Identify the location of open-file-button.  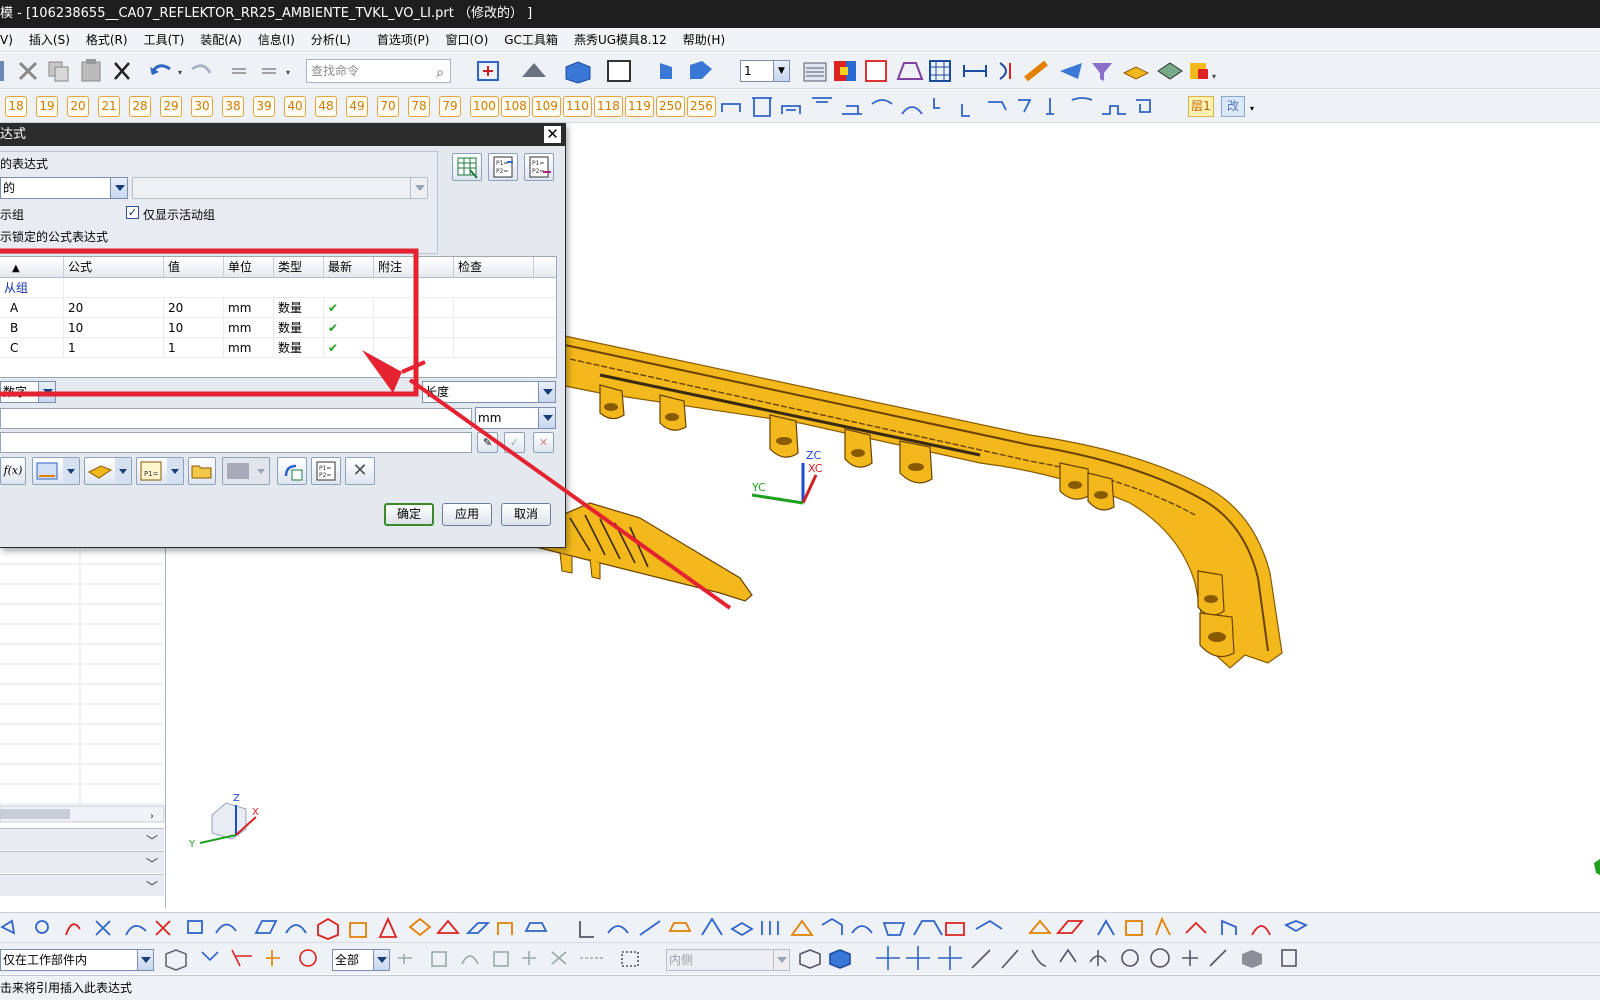
(202, 471).